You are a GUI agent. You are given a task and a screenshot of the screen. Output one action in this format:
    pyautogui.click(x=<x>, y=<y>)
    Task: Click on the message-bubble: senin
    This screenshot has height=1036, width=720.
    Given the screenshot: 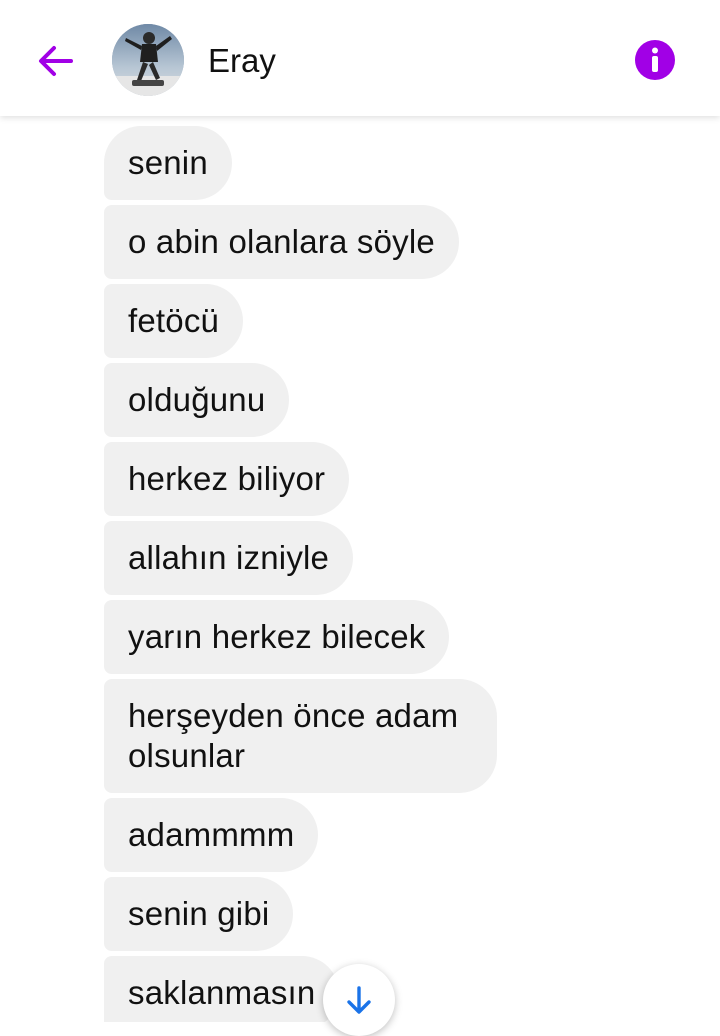 What is the action you would take?
    pyautogui.click(x=168, y=163)
    